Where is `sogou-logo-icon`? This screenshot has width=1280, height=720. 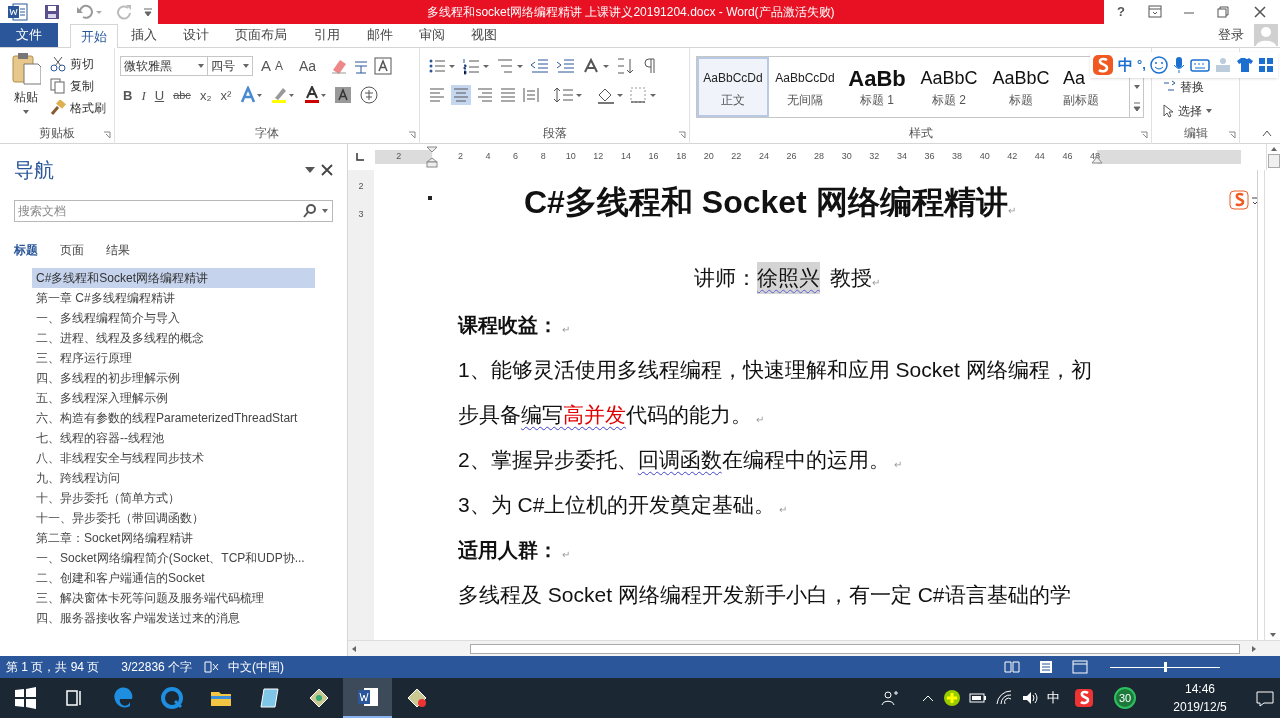 sogou-logo-icon is located at coordinates (1103, 65).